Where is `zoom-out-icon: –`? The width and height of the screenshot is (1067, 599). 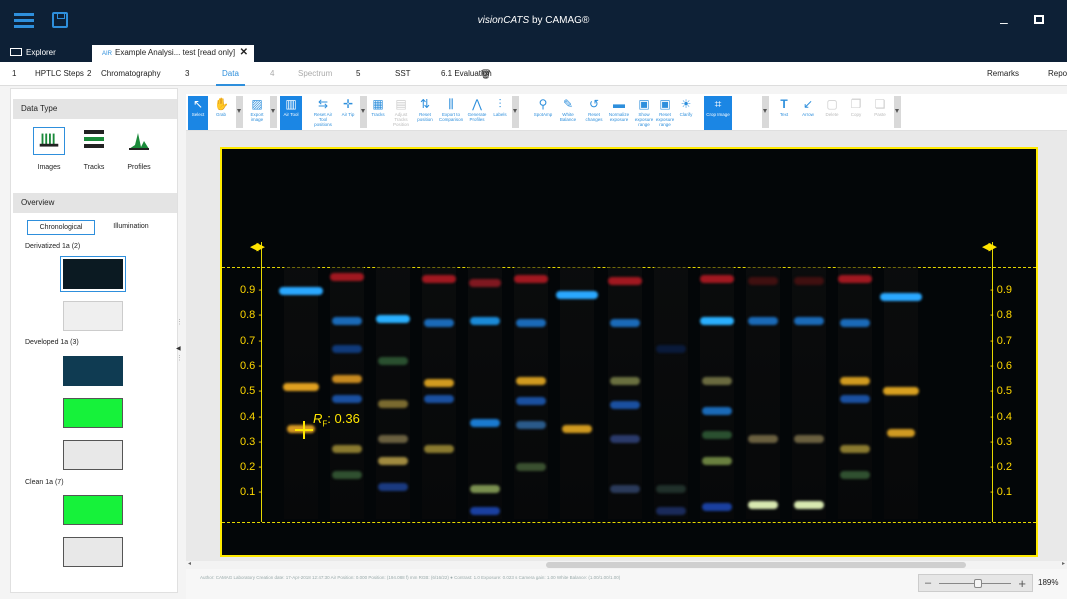 zoom-out-icon: – is located at coordinates (928, 583).